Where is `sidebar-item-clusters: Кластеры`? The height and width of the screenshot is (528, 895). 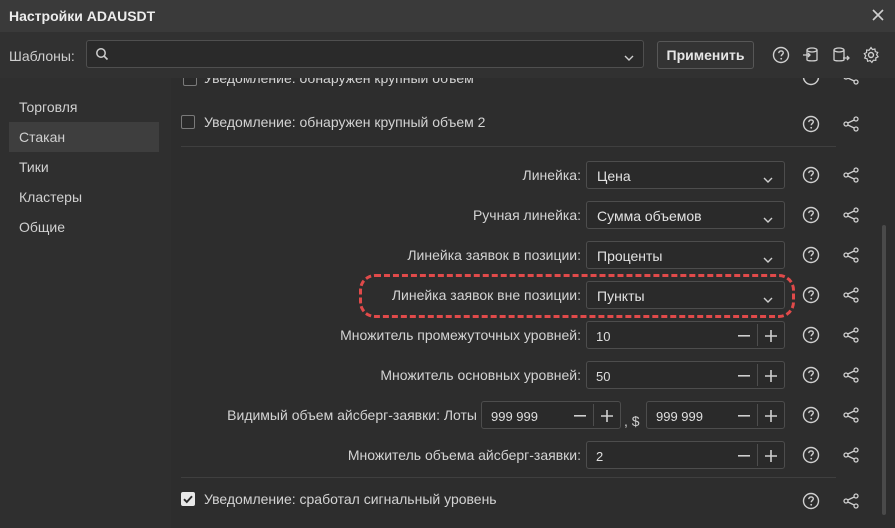
sidebar-item-clusters: Кластеры is located at coordinates (84, 197).